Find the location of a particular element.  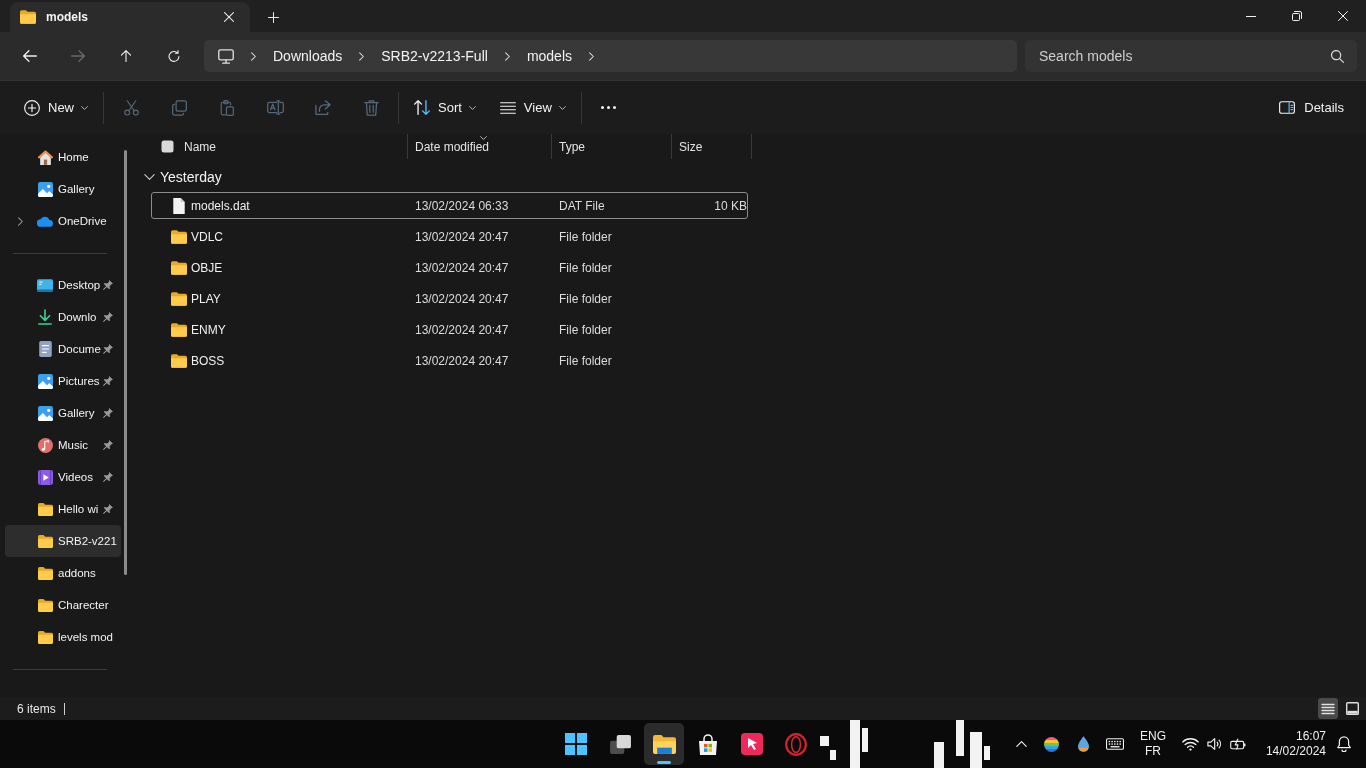

file-row: VDLC 13/02/2024 20:47 File folder is located at coordinates (449, 236).